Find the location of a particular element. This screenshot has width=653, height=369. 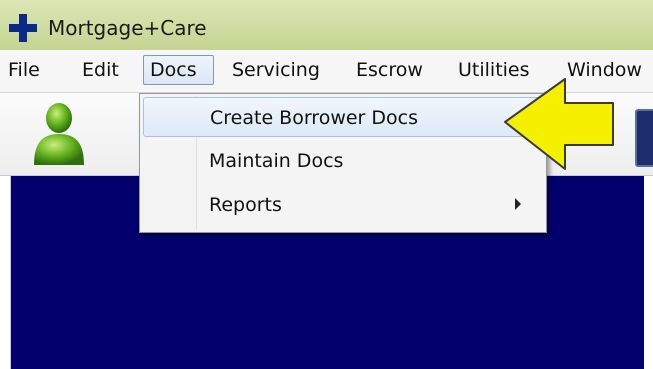

window-title: Mortgage+Care is located at coordinates (127, 28).